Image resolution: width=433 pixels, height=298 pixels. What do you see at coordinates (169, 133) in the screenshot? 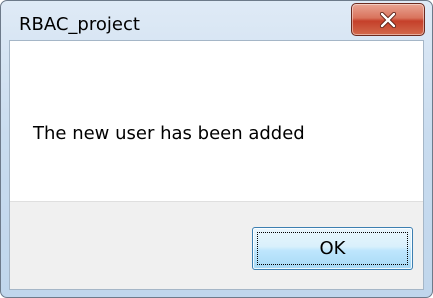
I see `dialog-message: The new user has been added` at bounding box center [169, 133].